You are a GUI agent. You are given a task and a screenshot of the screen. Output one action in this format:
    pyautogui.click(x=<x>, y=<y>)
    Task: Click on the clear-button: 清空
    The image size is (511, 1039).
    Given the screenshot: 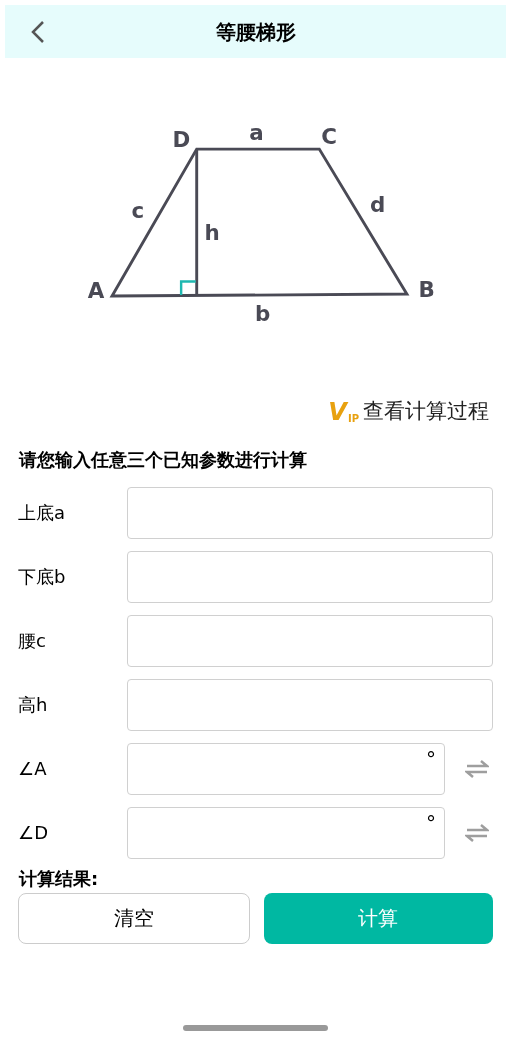 What is the action you would take?
    pyautogui.click(x=134, y=918)
    